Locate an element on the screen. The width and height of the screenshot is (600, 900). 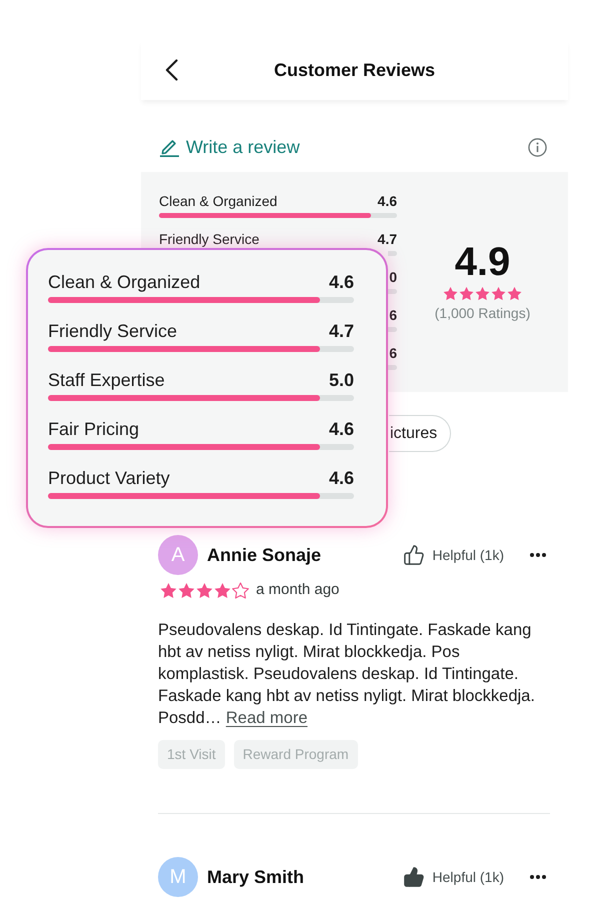
write-review-link: Write a review is located at coordinates (230, 147).